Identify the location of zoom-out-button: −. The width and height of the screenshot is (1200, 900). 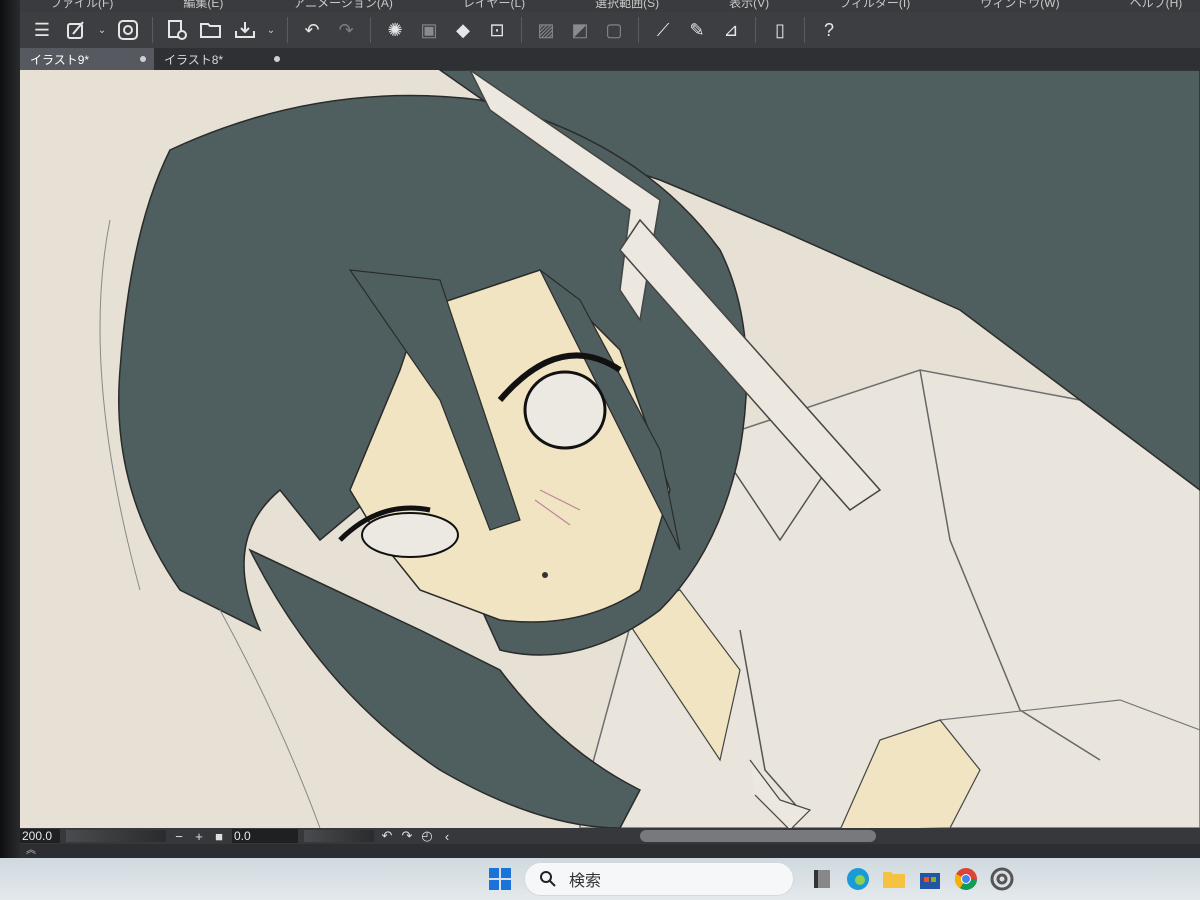
(179, 836).